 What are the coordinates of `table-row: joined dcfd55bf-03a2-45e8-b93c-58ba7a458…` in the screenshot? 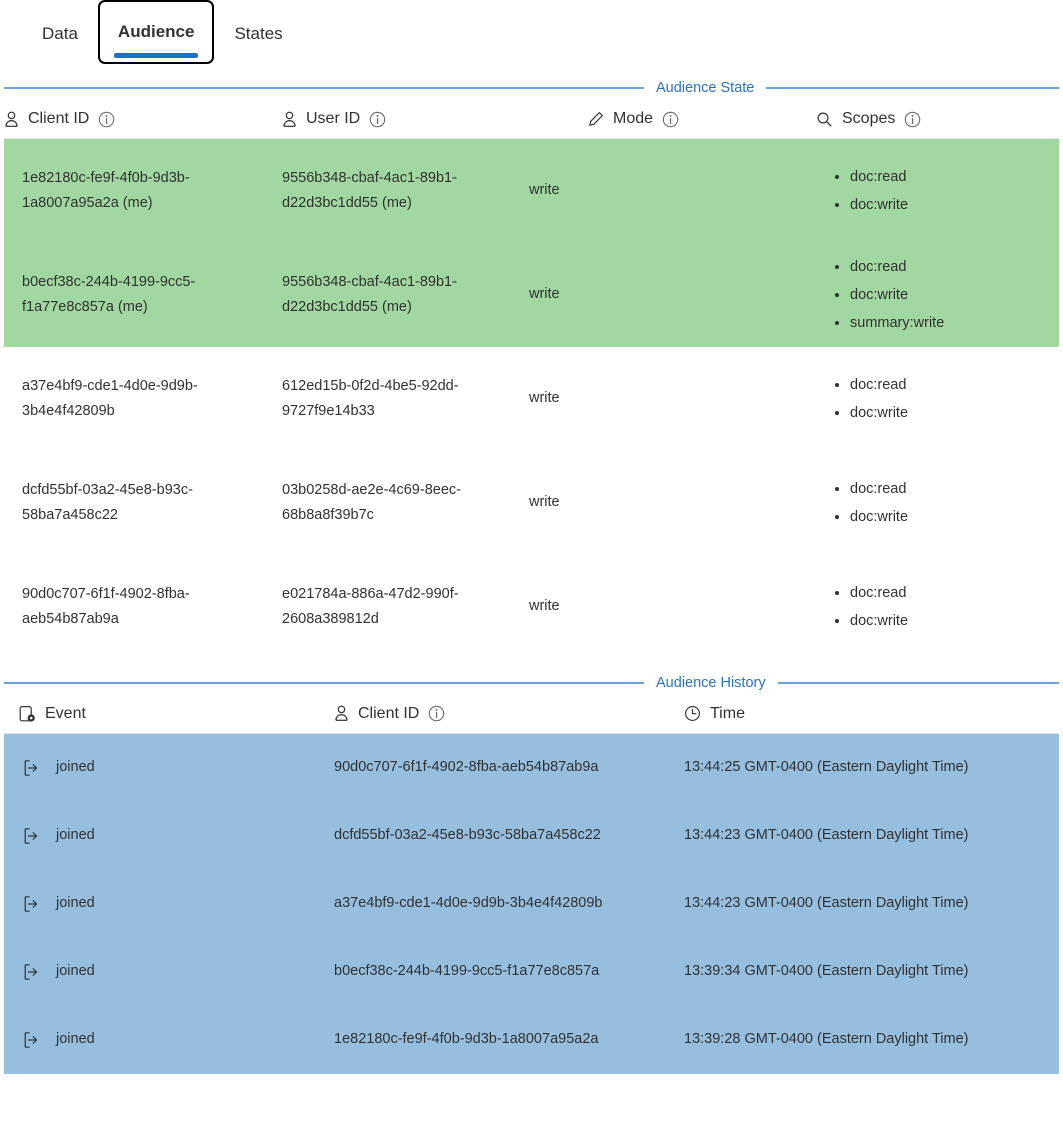 It's located at (531, 835).